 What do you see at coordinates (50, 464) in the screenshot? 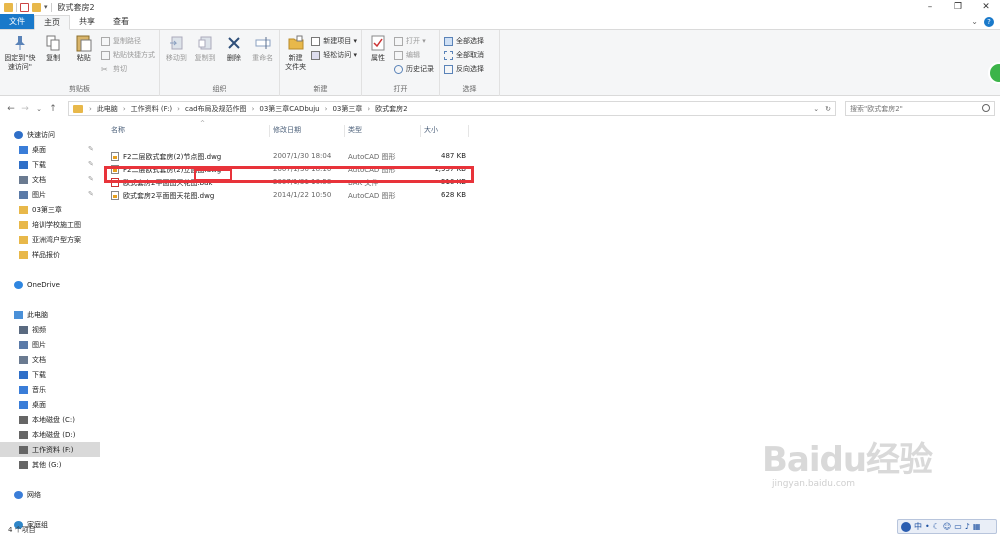
I see `nav-item: 其他 (G:)` at bounding box center [50, 464].